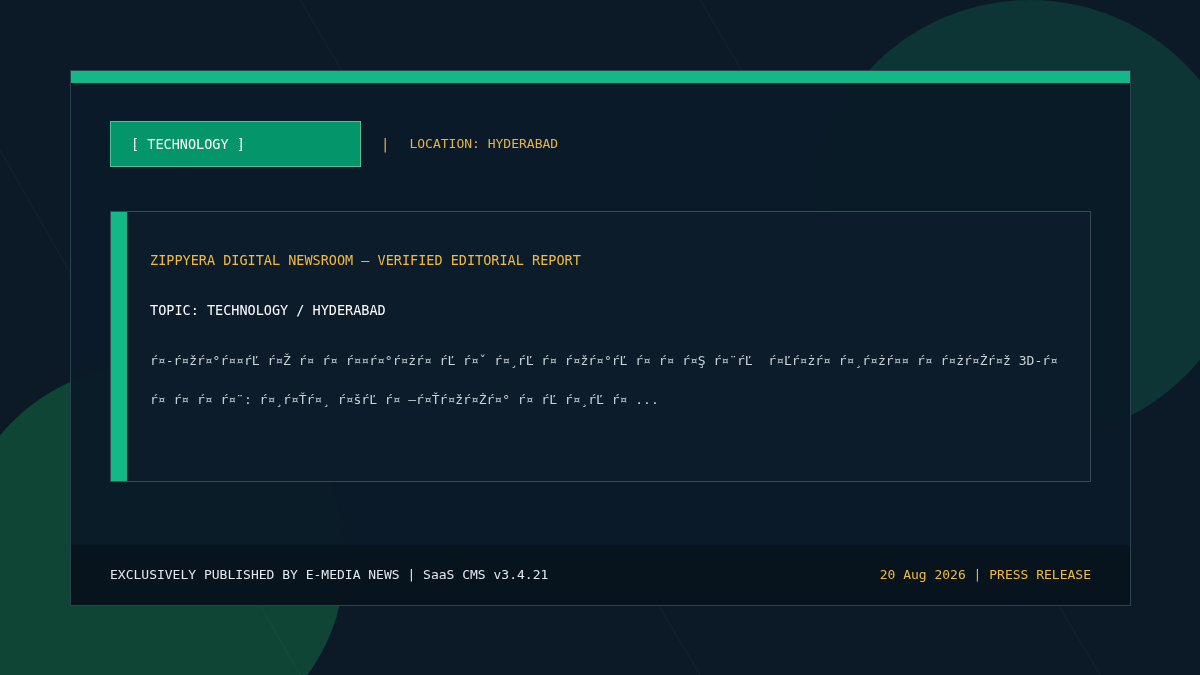  I want to click on report-text-line: ŕ¤-ŕ¤žŕ¤°ŕ¤¤ŕĽ ŕ¤Ž ŕ¤ ŕ¤ ŕ¤¤ŕ¤°ŕ¤żŕ¤ ŕĽ ŕ¤ˇ ŕ¤¸ŕĽ ŕ¤ ŕ¤žŕ¤°ŕĽ ŕ¤ ŕ¤ ŕ¤Ş ŕ¤¨ŕĽ ŕ¤Ľŕ¤żŕ¤ ŕ¤¸ŕ¤żŕ¤¤ ŕ¤ ŕ¤żŕ¤Żŕ¤ž 3D-ŕ¤, so click(604, 360).